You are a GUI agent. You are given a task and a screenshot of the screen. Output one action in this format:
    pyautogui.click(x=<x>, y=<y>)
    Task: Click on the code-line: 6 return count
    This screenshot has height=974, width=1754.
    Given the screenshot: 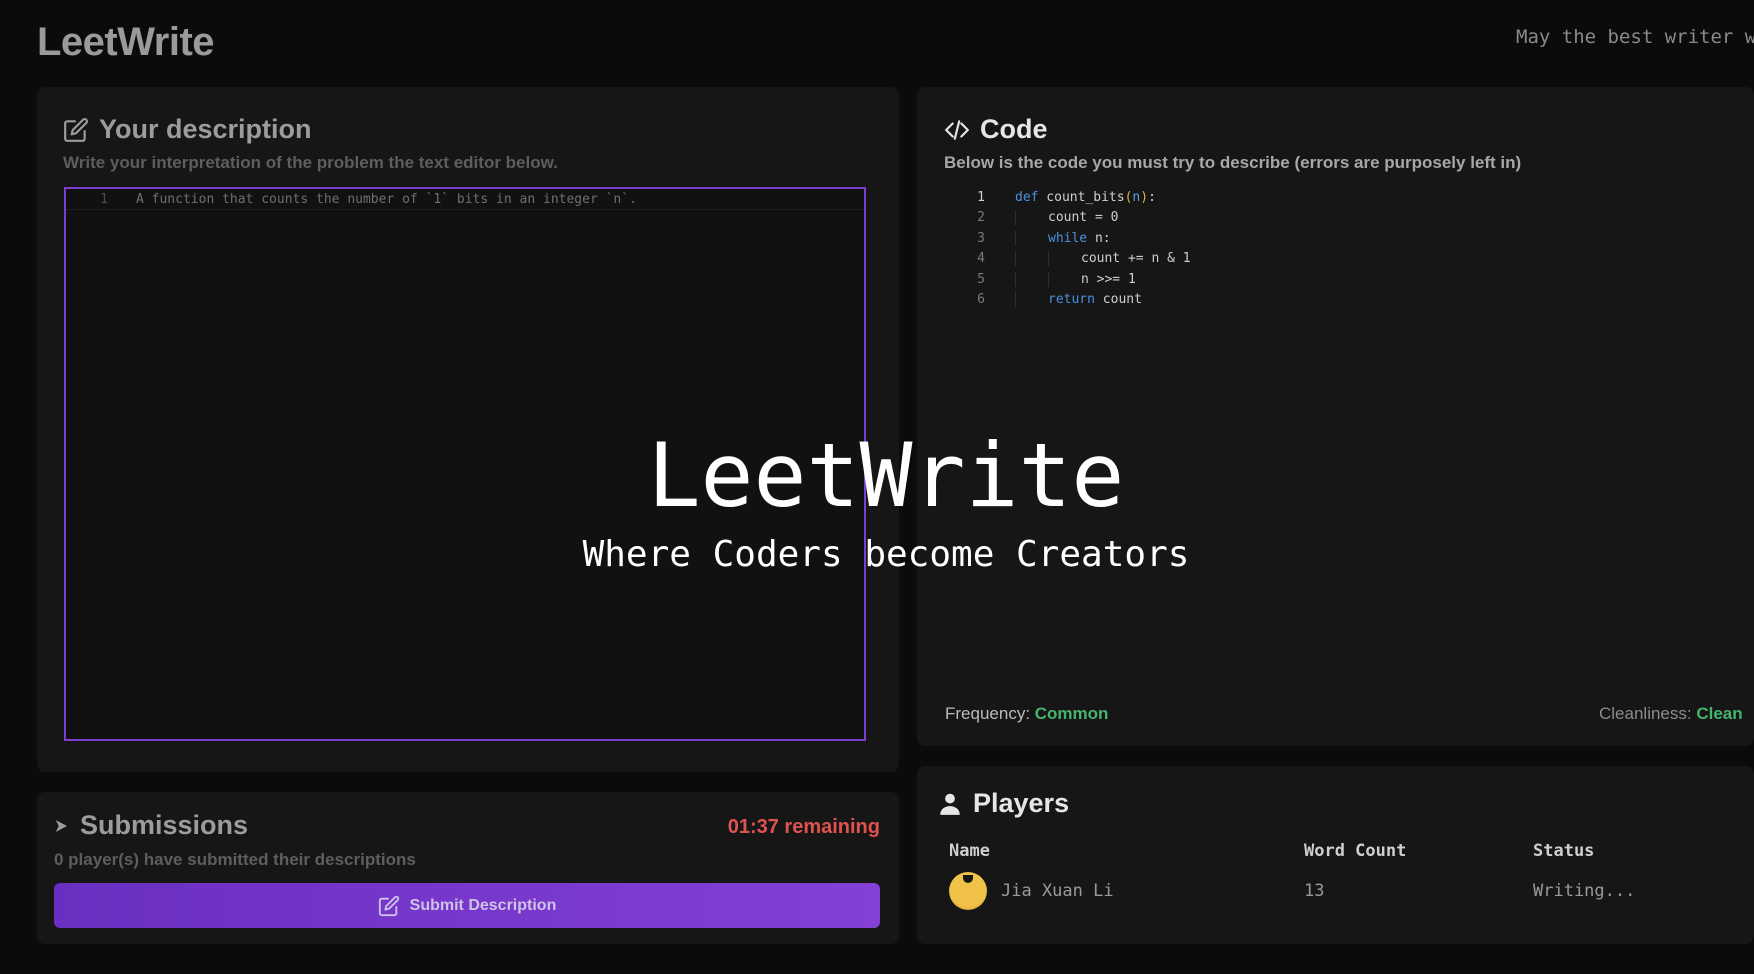 What is the action you would take?
    pyautogui.click(x=1068, y=300)
    